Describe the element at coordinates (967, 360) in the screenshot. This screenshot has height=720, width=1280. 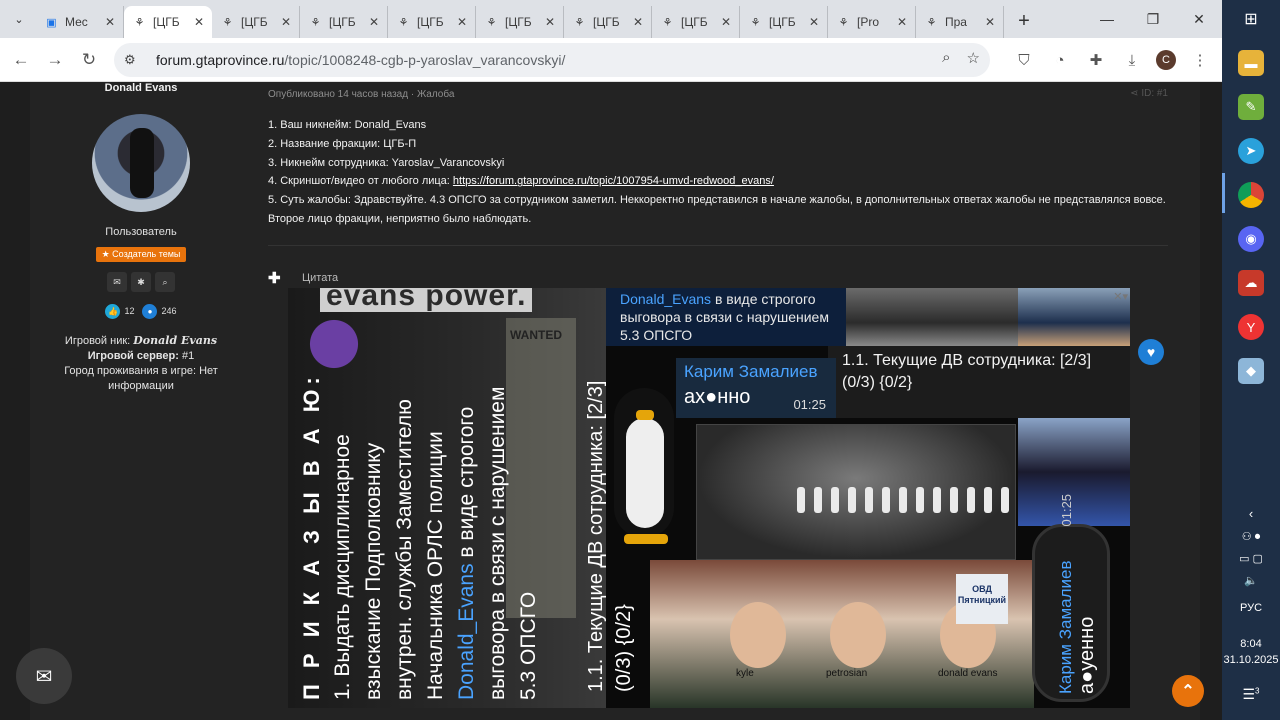
I see `stat-line: 1.1. Текущие ДВ сотрудника: [2/3]` at that location.